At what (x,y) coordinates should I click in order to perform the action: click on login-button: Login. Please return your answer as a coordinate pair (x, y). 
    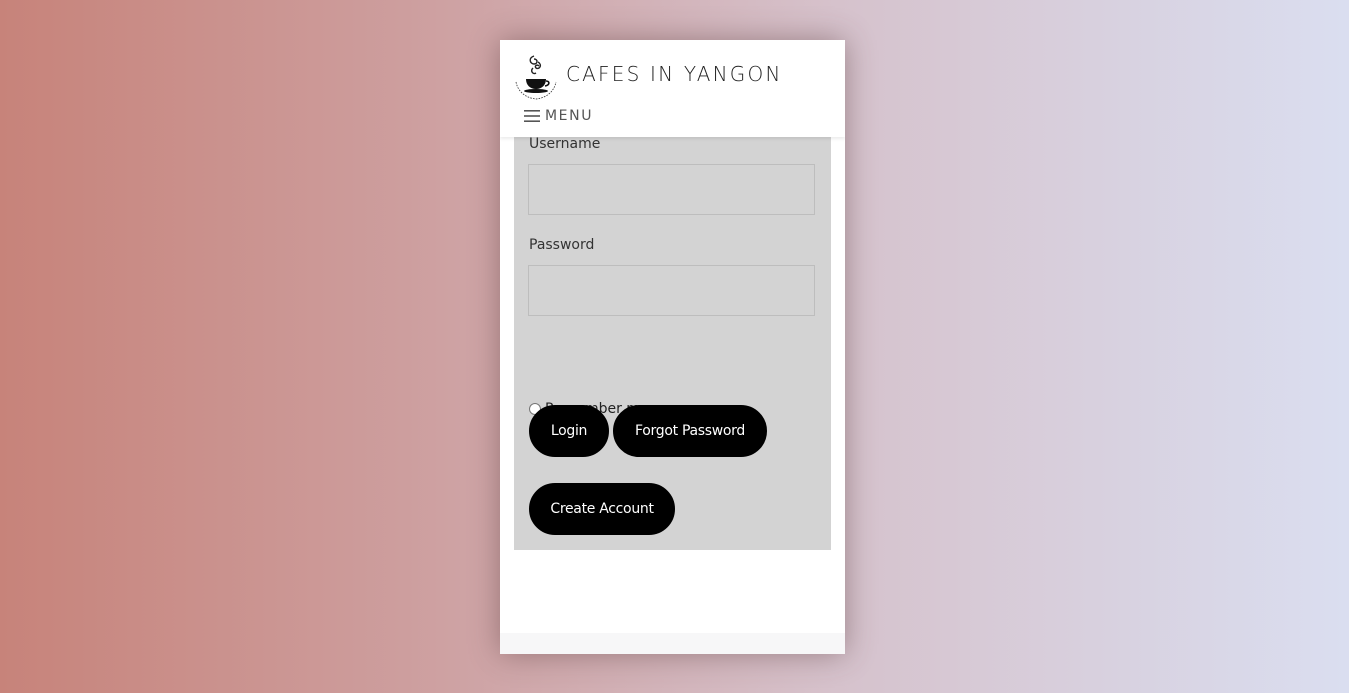
    Looking at the image, I should click on (569, 431).